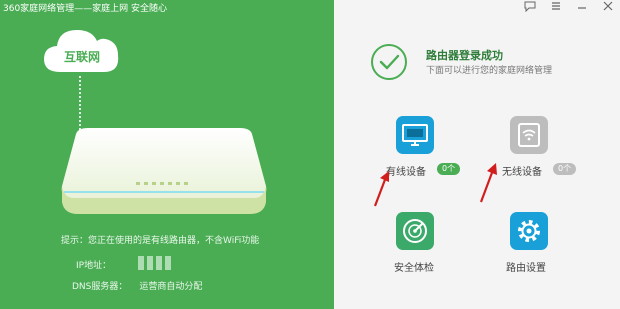  I want to click on window-controls, so click(569, 7).